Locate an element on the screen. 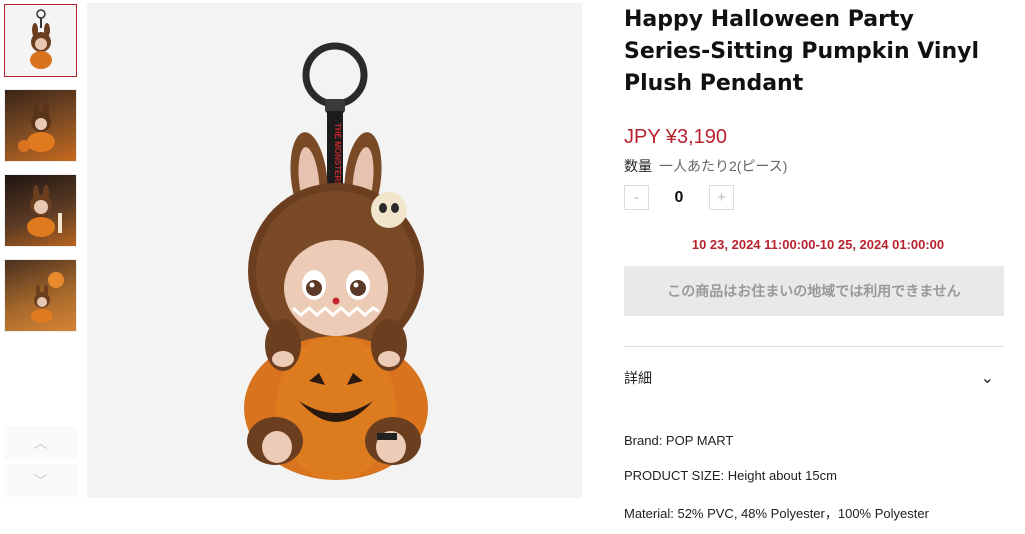 The height and width of the screenshot is (534, 1025). quantity-label: 数量 is located at coordinates (638, 166).